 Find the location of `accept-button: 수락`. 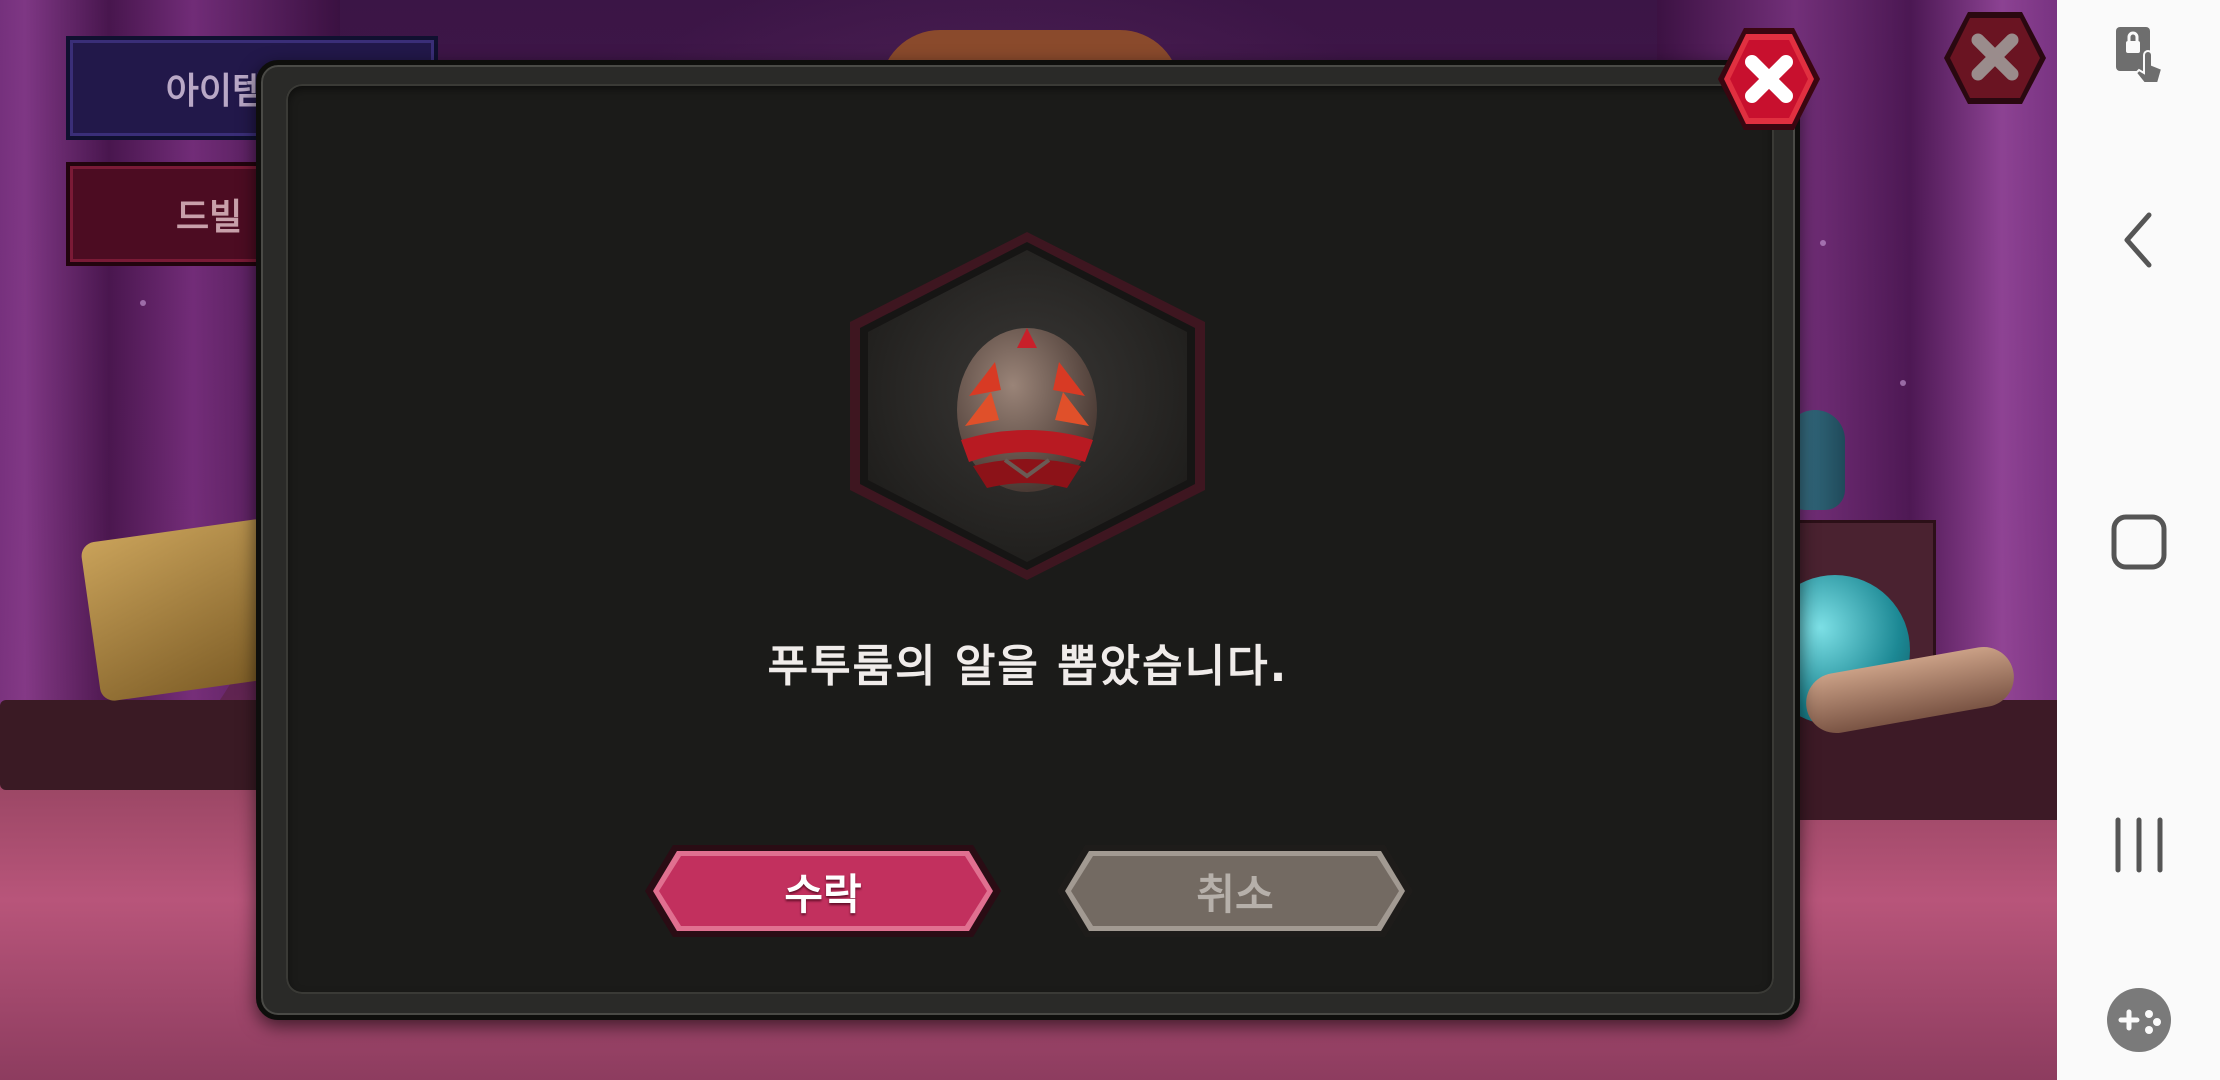

accept-button: 수락 is located at coordinates (823, 891).